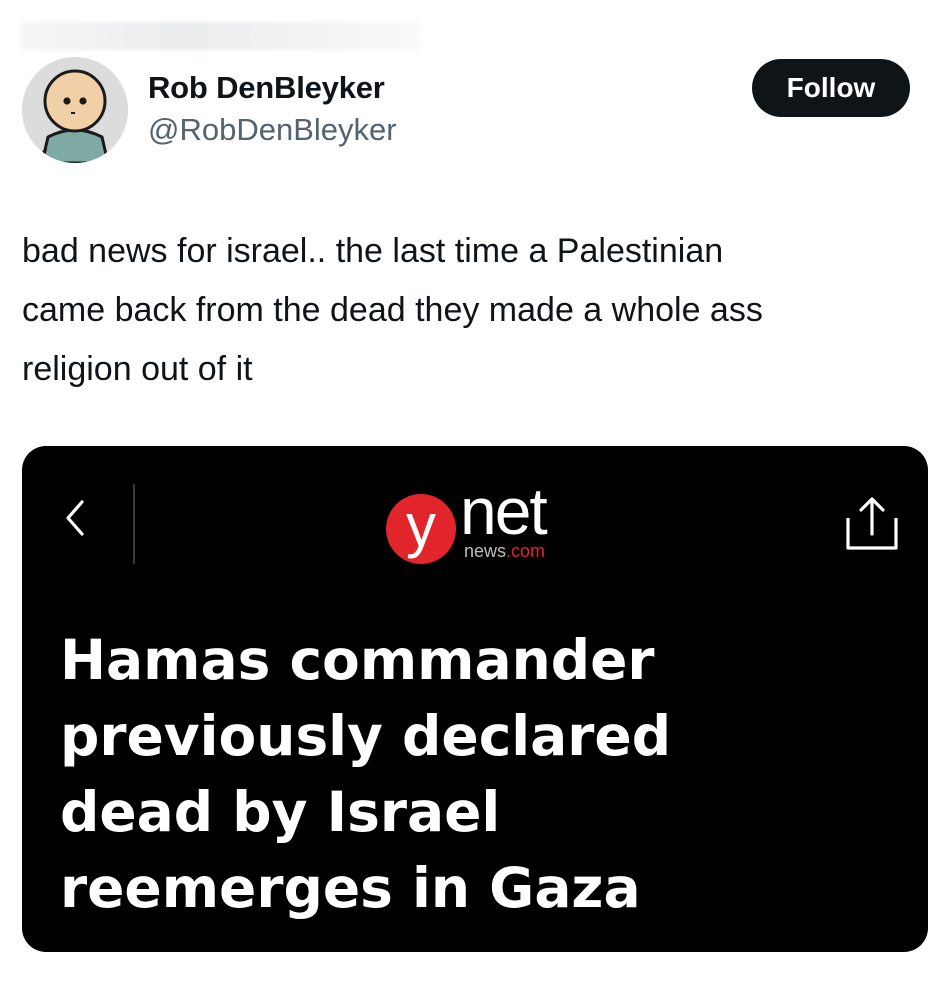 The height and width of the screenshot is (1000, 949). I want to click on display-name: Rob DenBleyker, so click(266, 88).